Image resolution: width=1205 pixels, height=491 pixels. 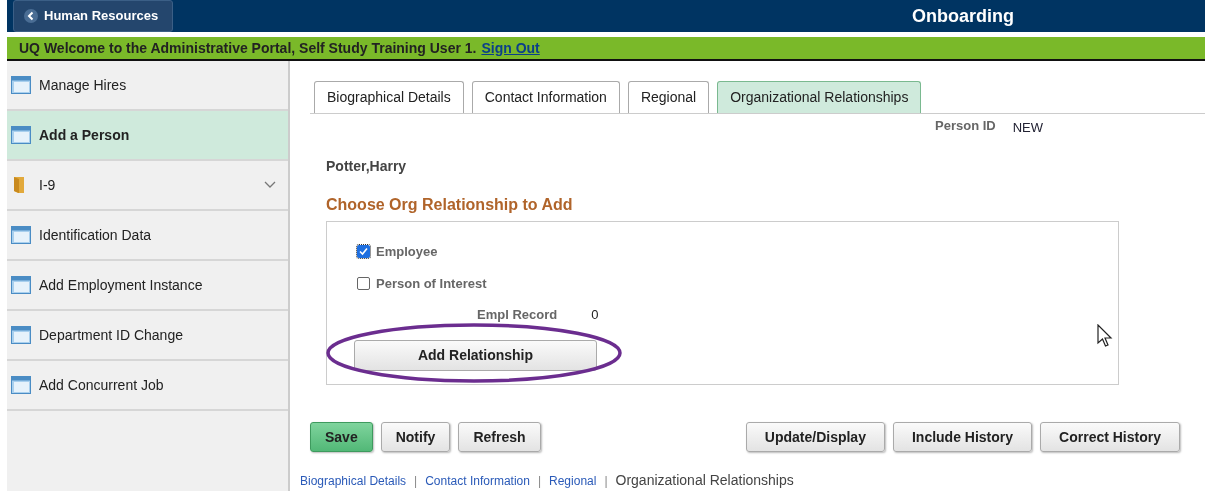 I want to click on person-id-value: NEW, so click(x=1028, y=128).